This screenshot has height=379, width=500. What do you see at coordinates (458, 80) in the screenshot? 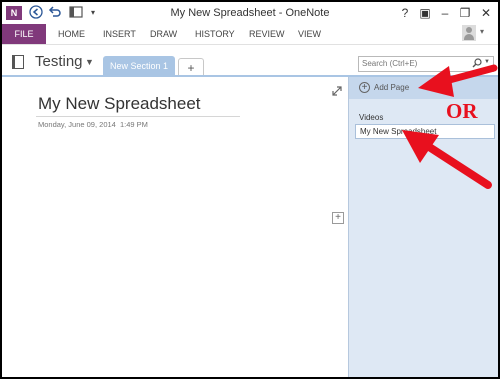
I see `arrow-to-add-page-icon` at bounding box center [458, 80].